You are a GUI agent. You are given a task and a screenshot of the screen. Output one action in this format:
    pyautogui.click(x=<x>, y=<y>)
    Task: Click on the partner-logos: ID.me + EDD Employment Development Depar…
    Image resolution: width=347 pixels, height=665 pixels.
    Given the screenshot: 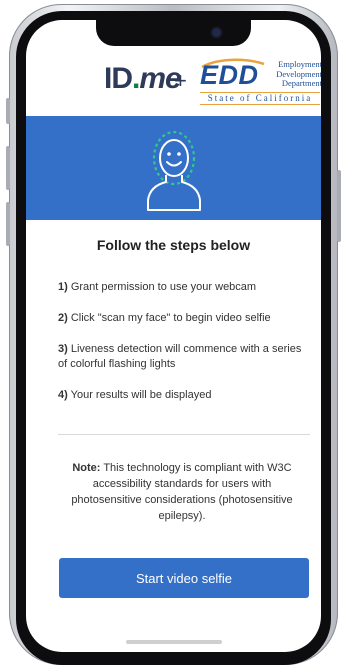 What is the action you would take?
    pyautogui.click(x=173, y=85)
    